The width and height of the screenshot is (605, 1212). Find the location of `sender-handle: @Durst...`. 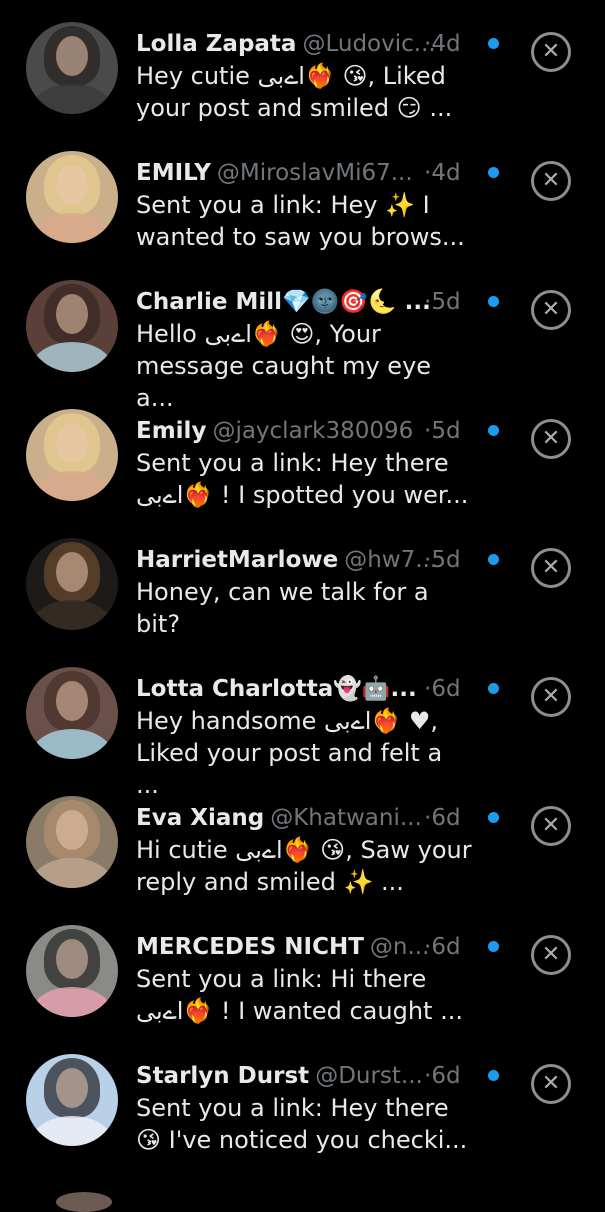

sender-handle: @Durst... is located at coordinates (369, 1076).